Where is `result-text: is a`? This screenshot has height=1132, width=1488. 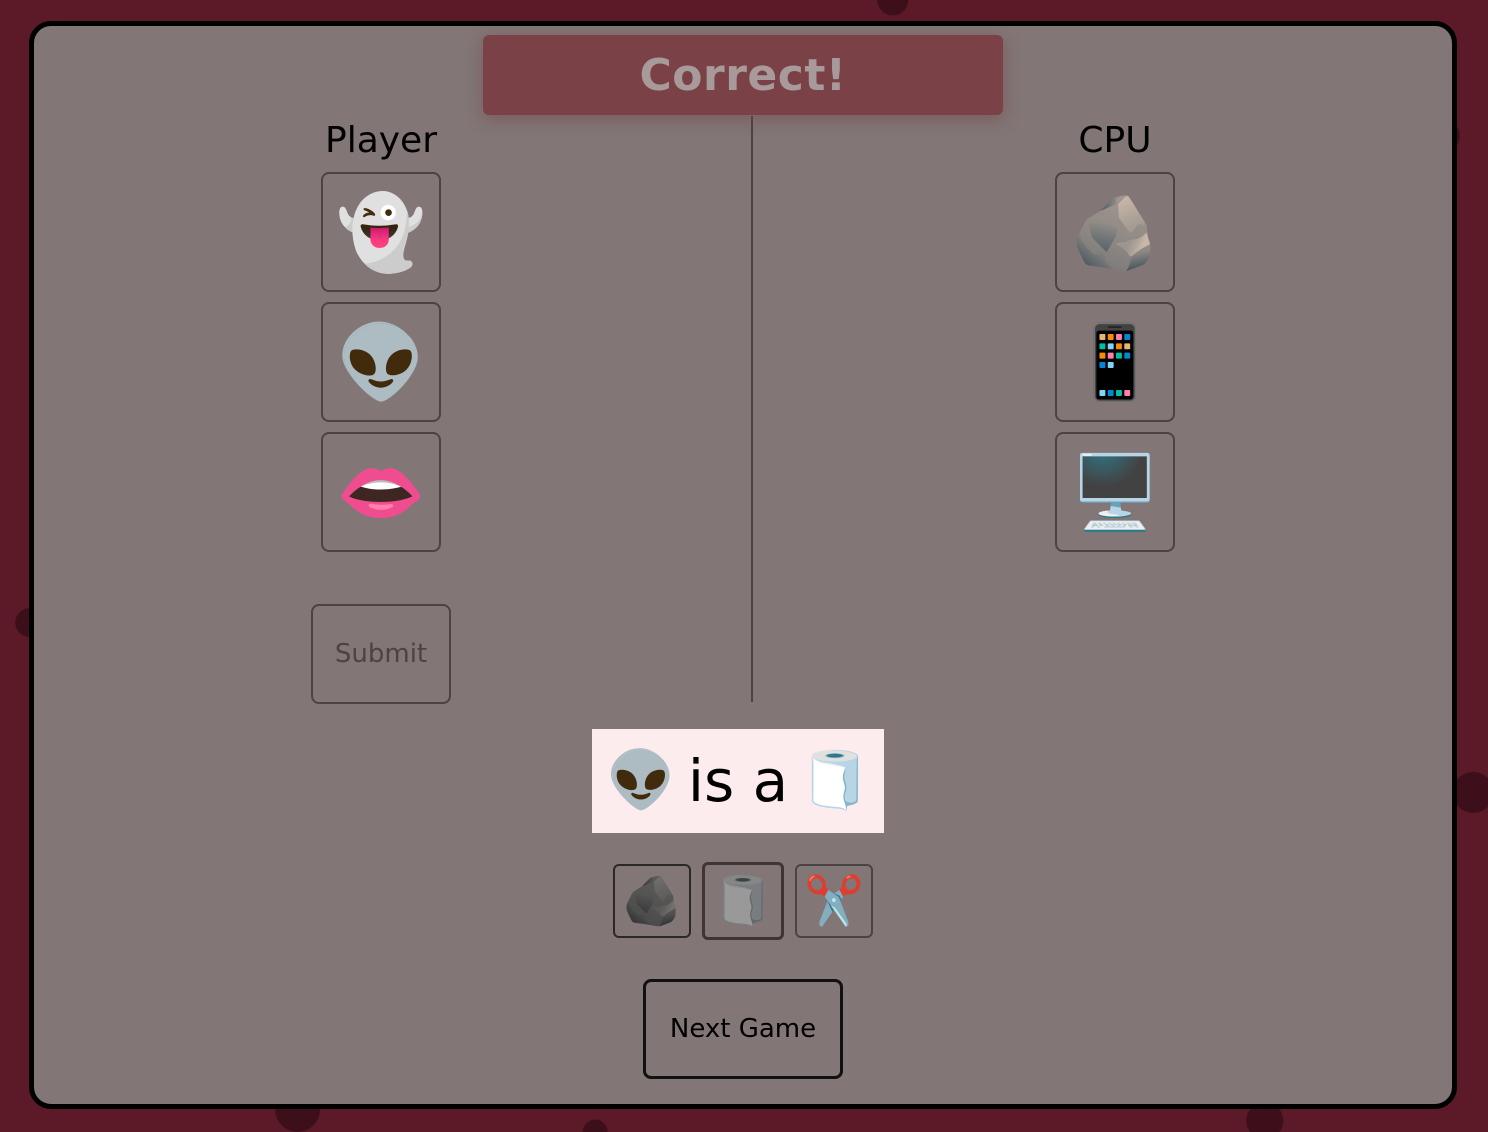
result-text: is a is located at coordinates (738, 781).